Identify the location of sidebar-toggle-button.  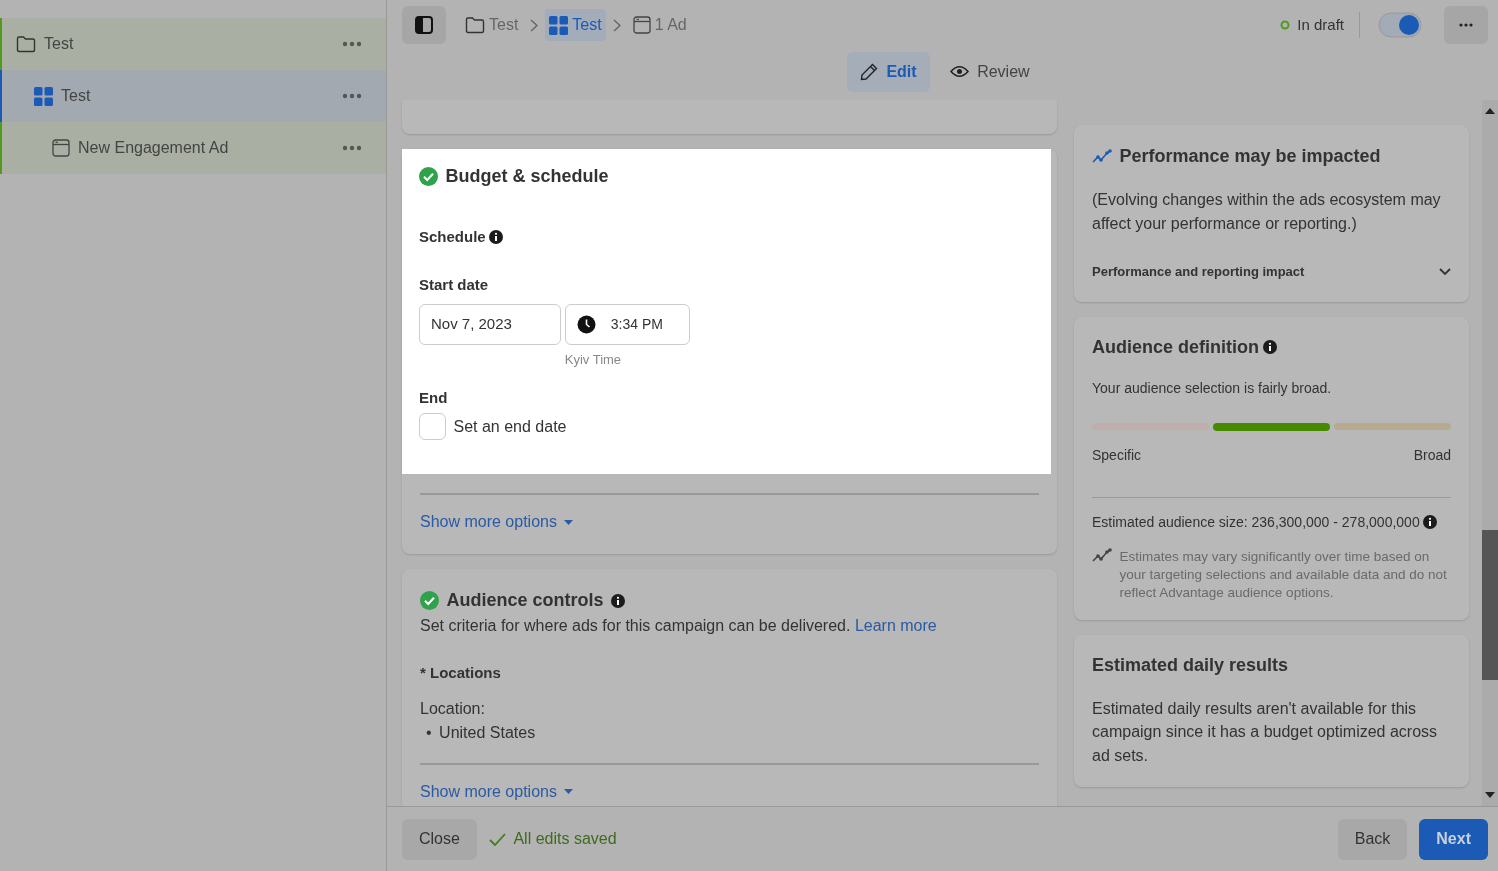
(424, 25).